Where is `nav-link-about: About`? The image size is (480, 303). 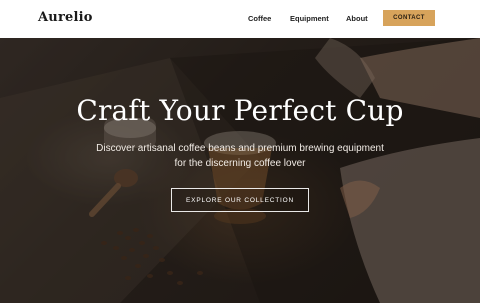
nav-link-about: About is located at coordinates (357, 18).